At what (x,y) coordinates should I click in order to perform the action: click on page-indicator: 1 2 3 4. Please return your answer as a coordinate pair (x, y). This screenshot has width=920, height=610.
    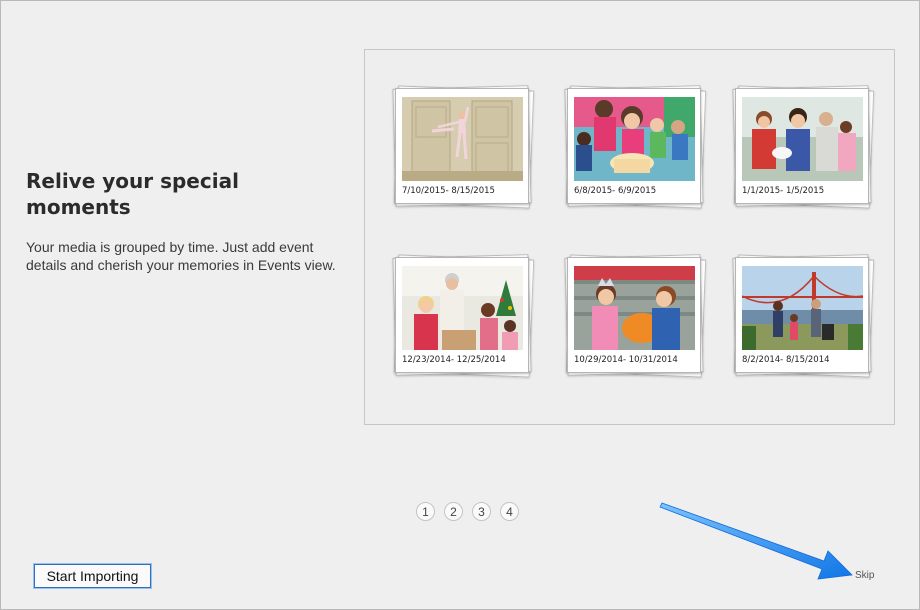
    Looking at the image, I should click on (467, 511).